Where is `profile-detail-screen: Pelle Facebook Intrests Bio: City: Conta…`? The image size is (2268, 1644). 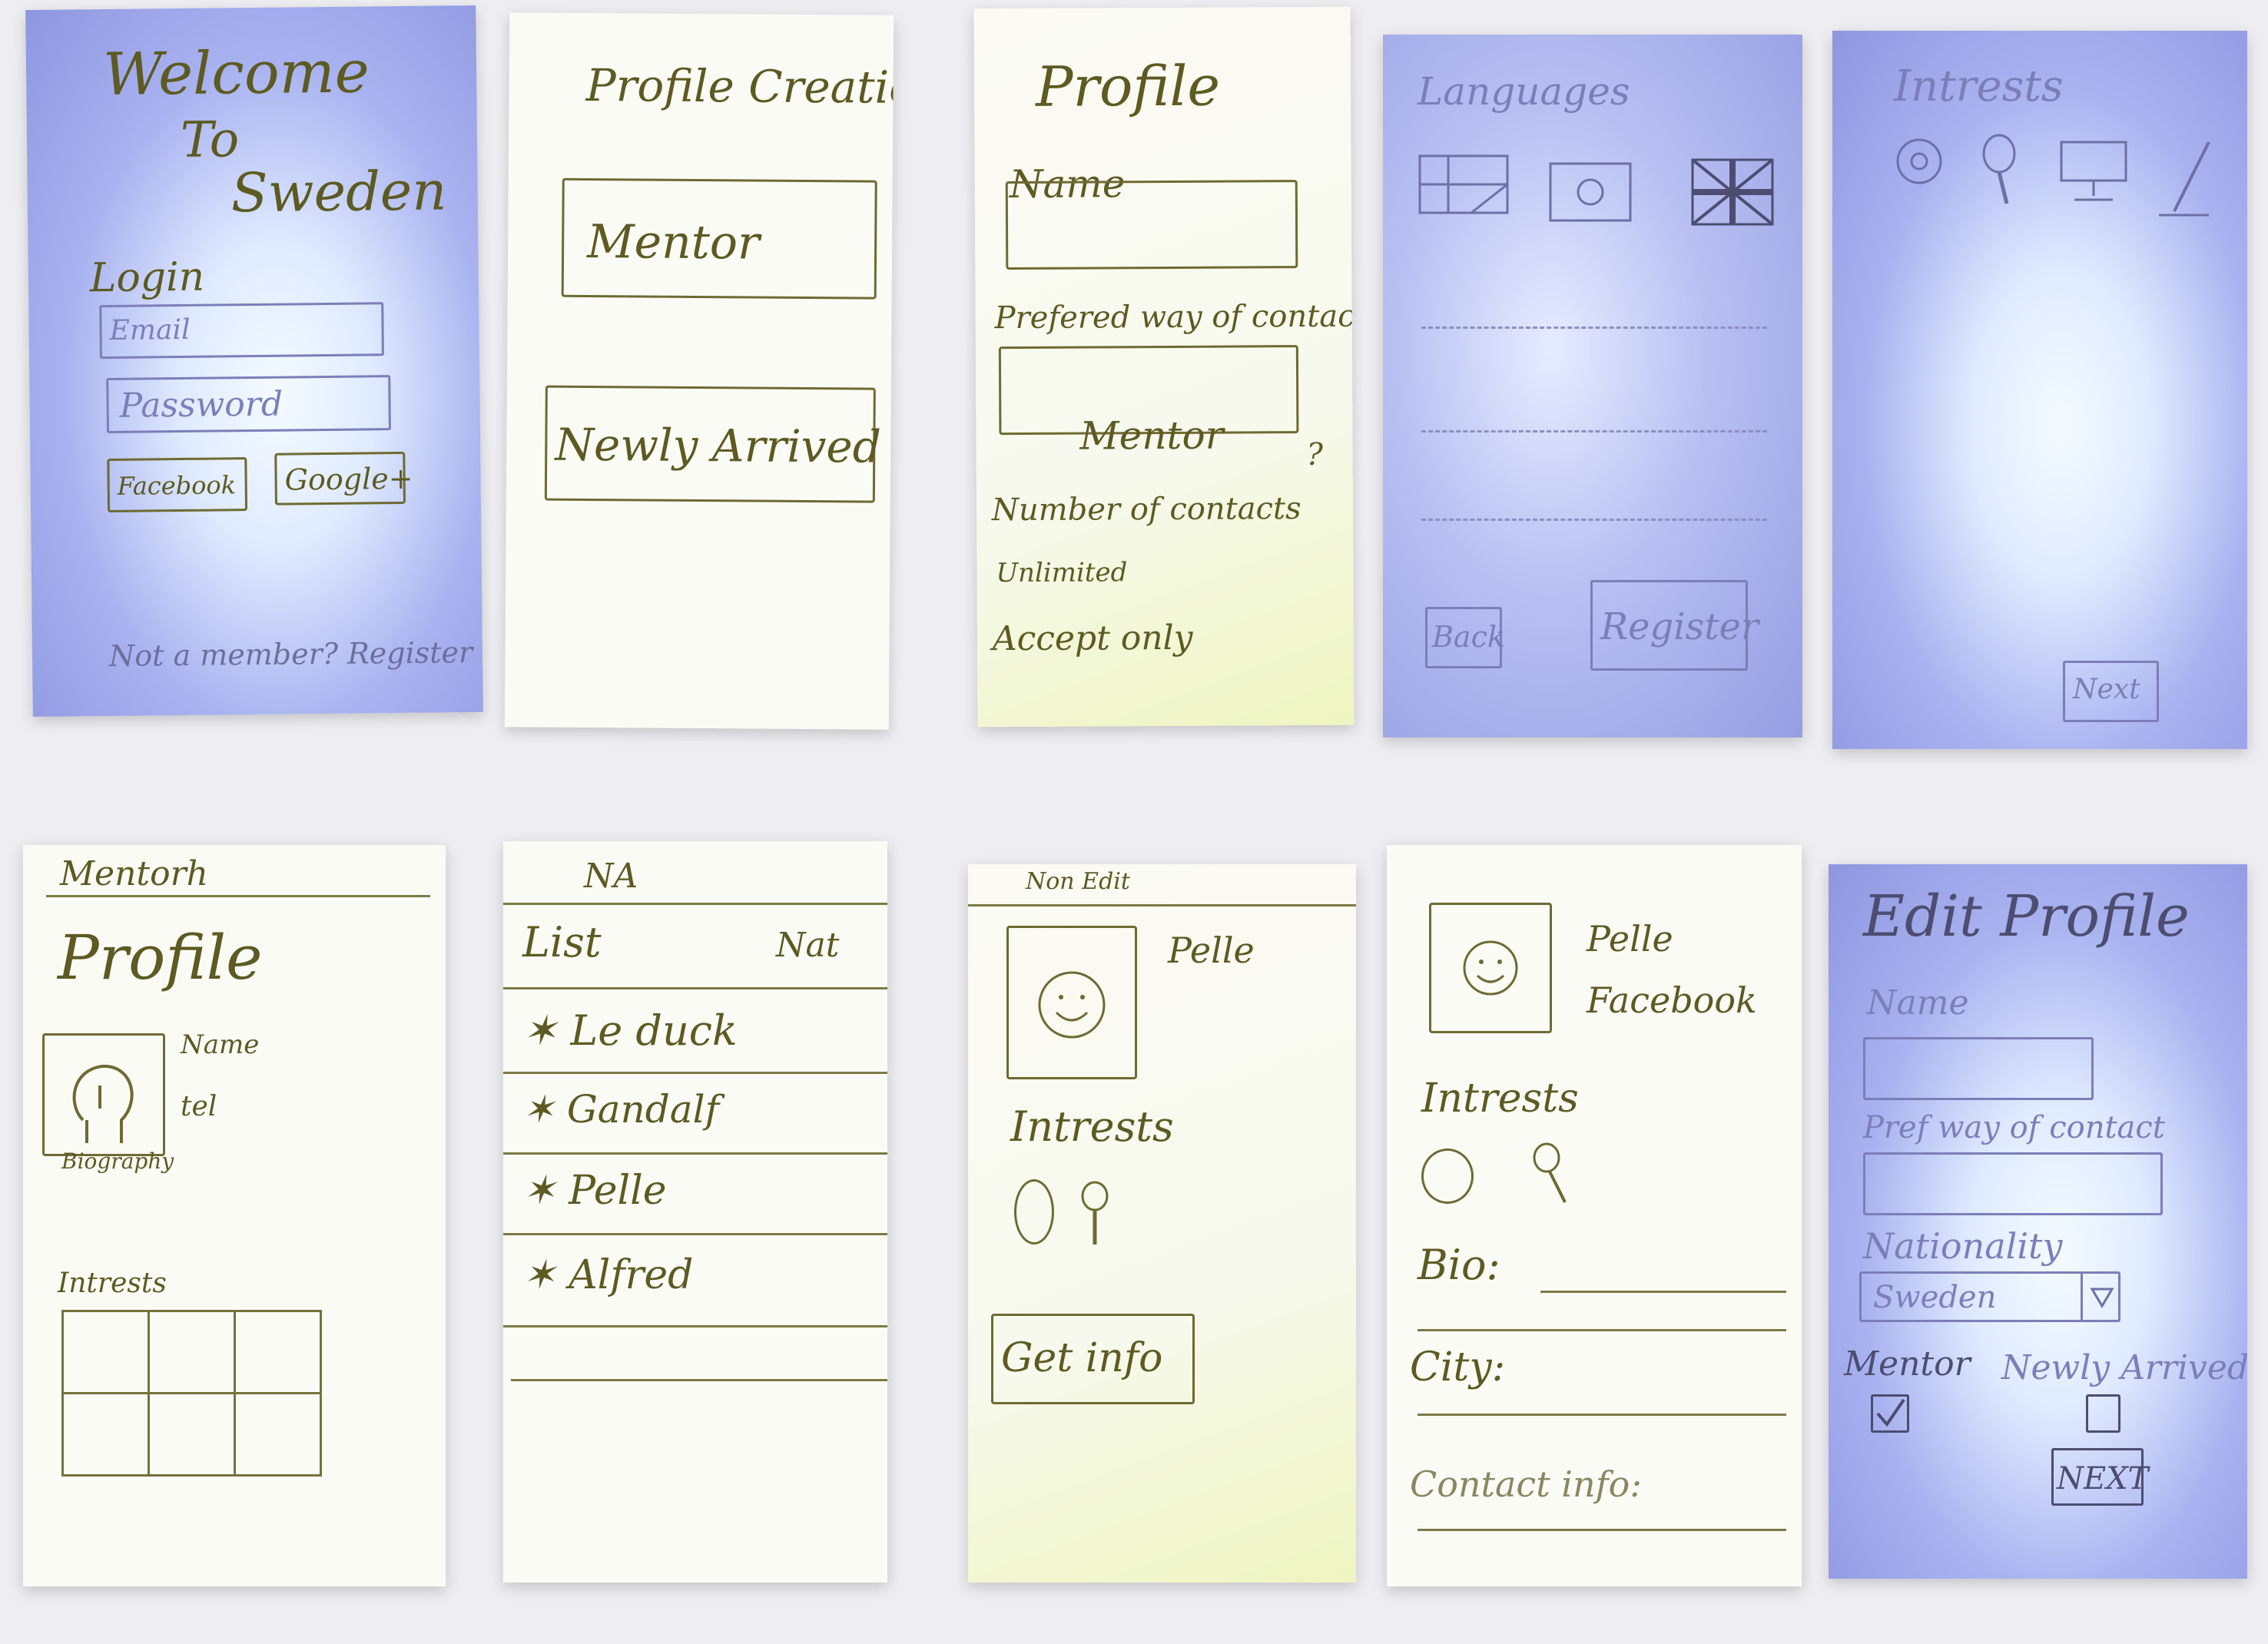 profile-detail-screen: Pelle Facebook Intrests Bio: City: Conta… is located at coordinates (1594, 1216).